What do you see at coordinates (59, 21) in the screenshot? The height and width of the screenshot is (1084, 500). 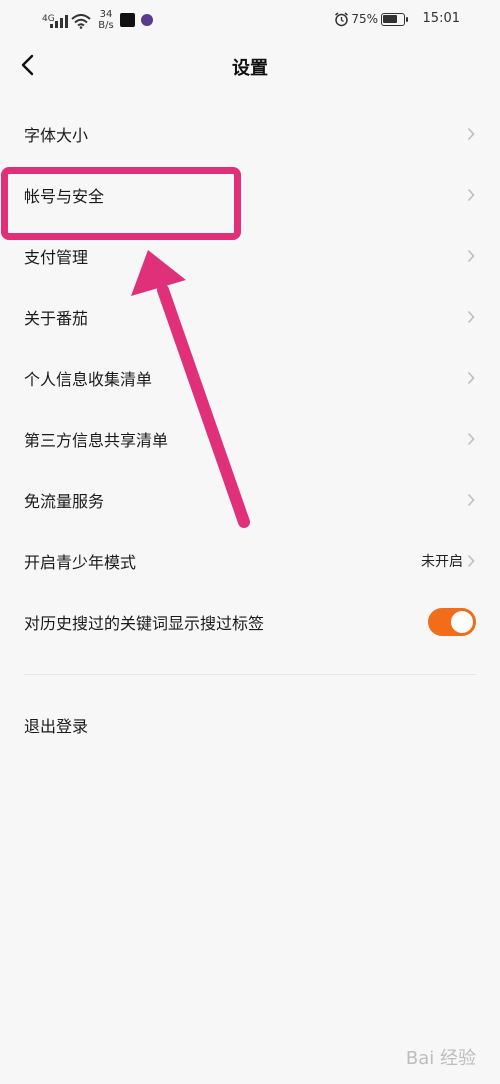 I see `signal-icon` at bounding box center [59, 21].